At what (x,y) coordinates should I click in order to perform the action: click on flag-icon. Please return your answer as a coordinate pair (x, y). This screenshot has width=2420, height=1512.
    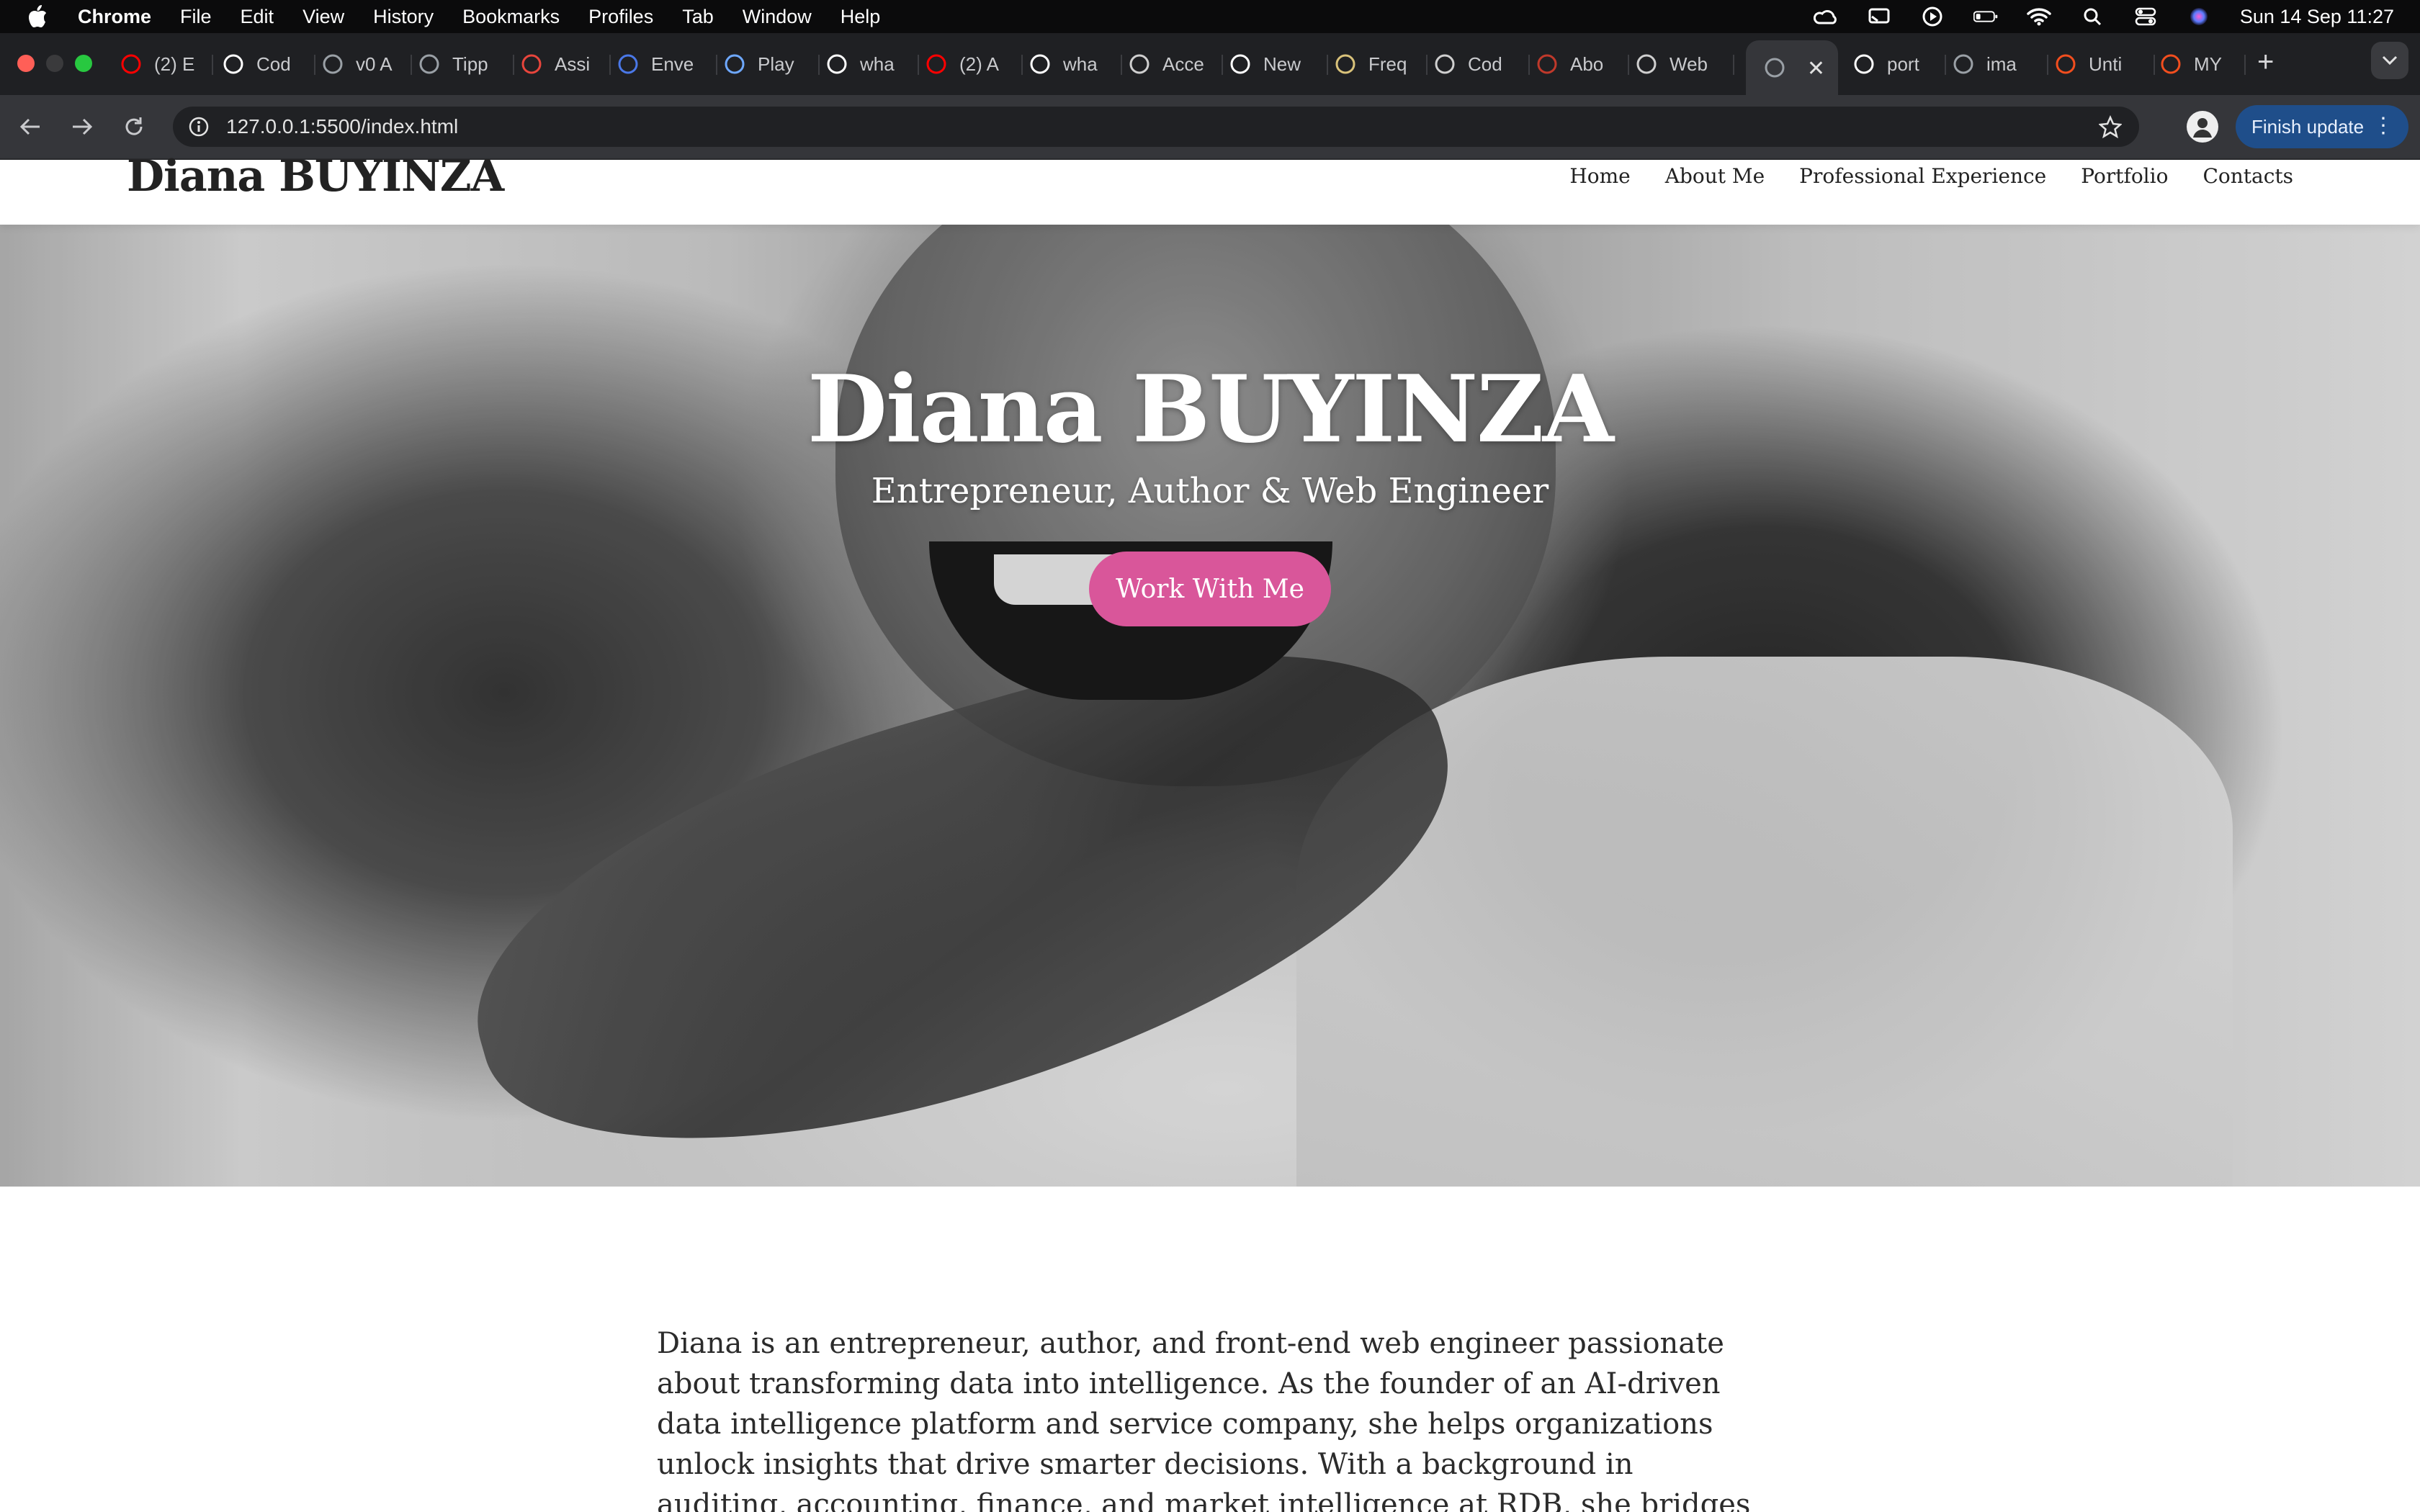
    Looking at the image, I should click on (628, 64).